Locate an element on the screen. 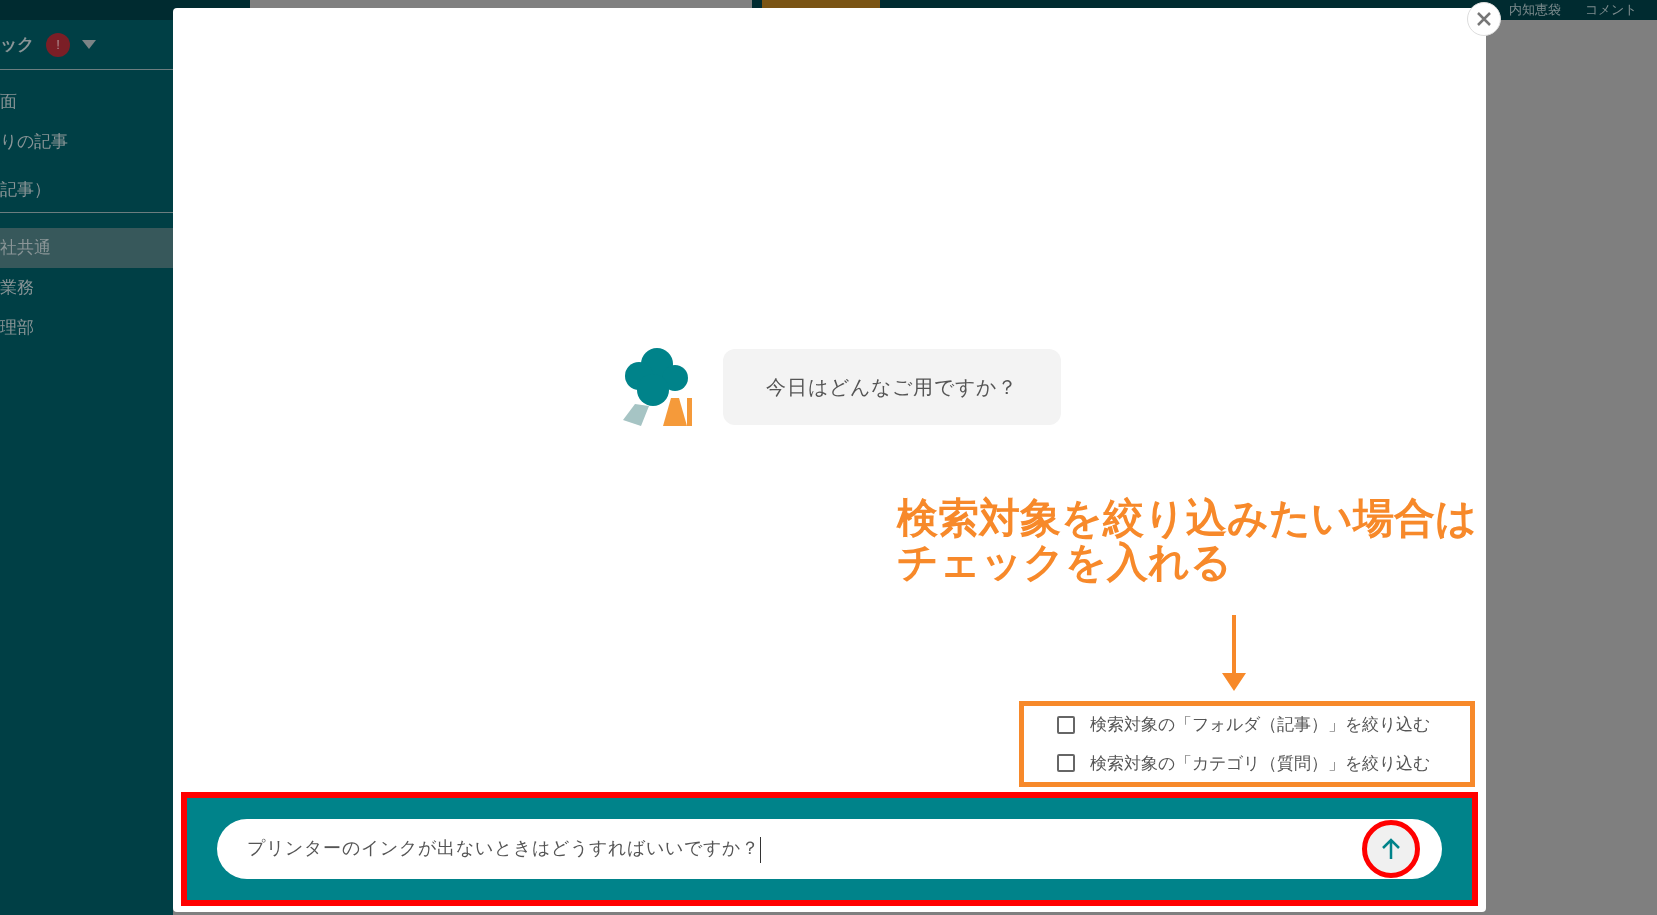 This screenshot has width=1657, height=915. arrow-icon is located at coordinates (1234, 653).